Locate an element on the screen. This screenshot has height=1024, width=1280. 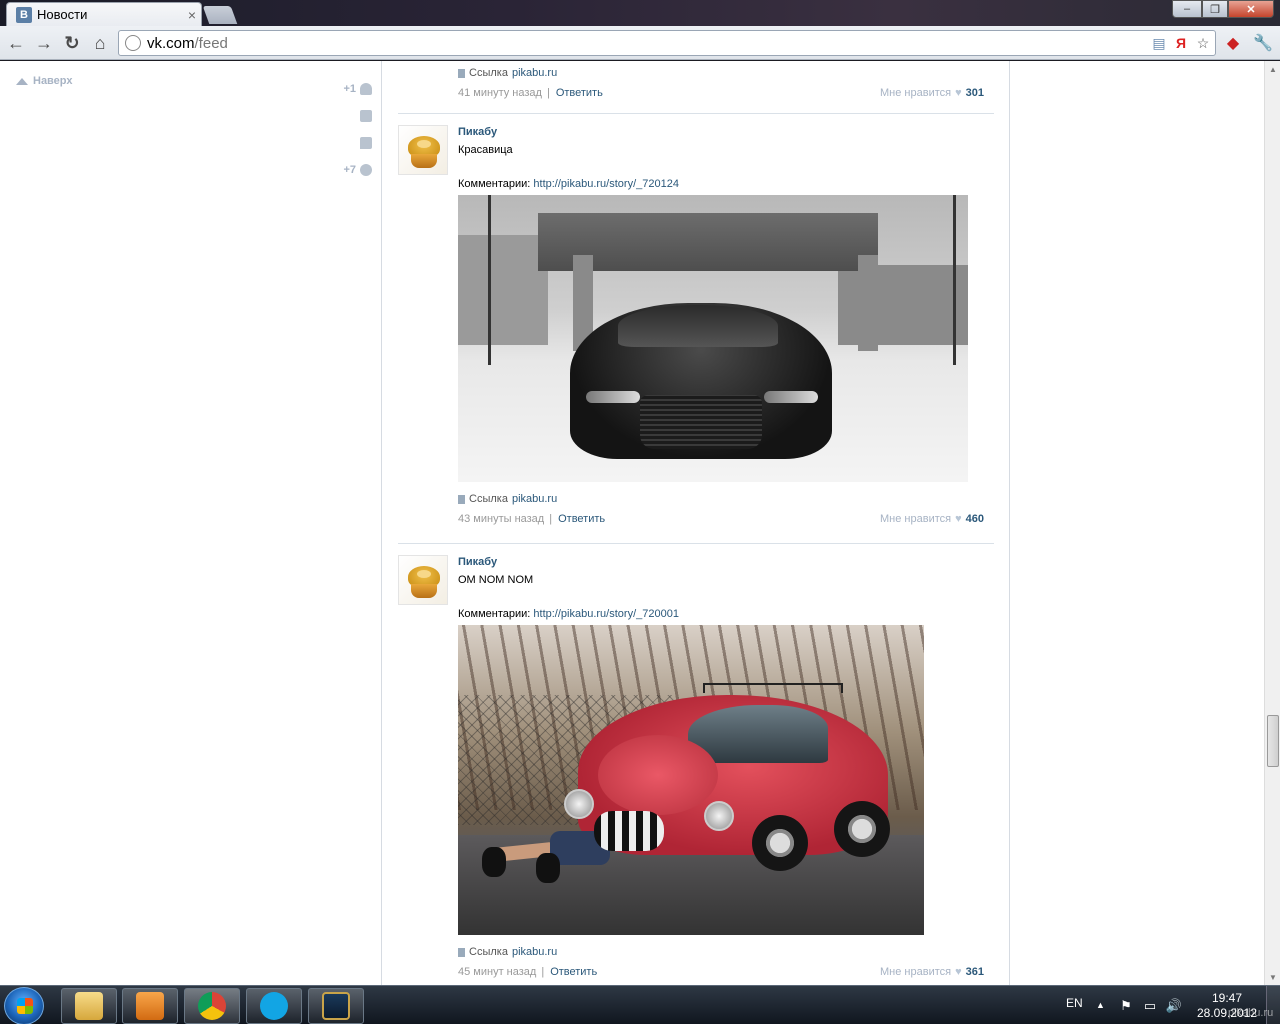
post-time: 43 минуты назад is located at coordinates (501, 519).